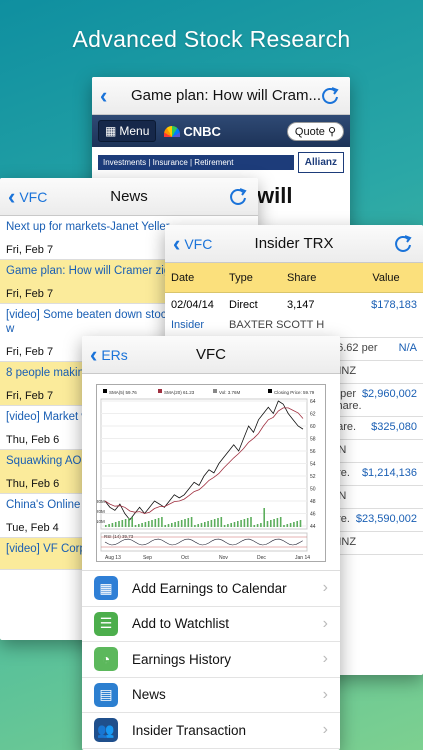 The height and width of the screenshot is (750, 423). I want to click on menu-button: ▦ Menu, so click(127, 131).